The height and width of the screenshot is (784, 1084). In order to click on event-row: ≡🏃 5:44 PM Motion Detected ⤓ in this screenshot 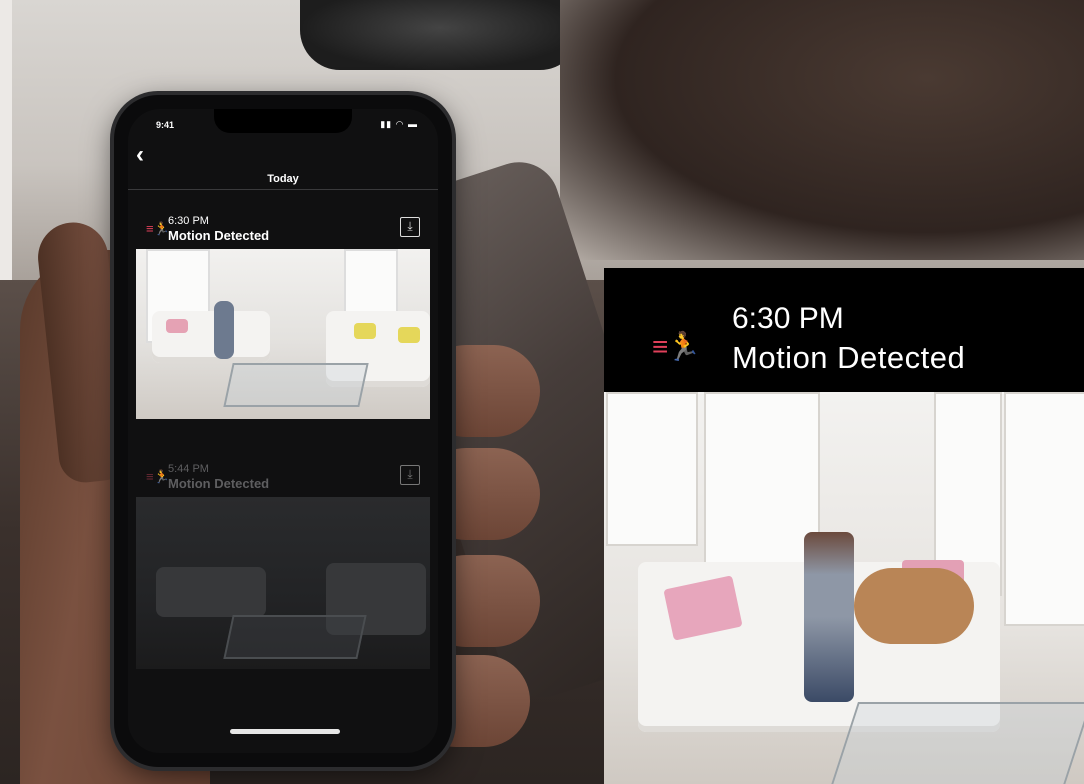, I will do `click(283, 476)`.